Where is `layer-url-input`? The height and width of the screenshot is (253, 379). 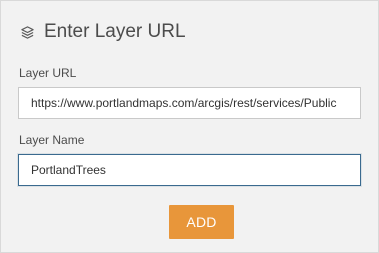 layer-url-input is located at coordinates (189, 103).